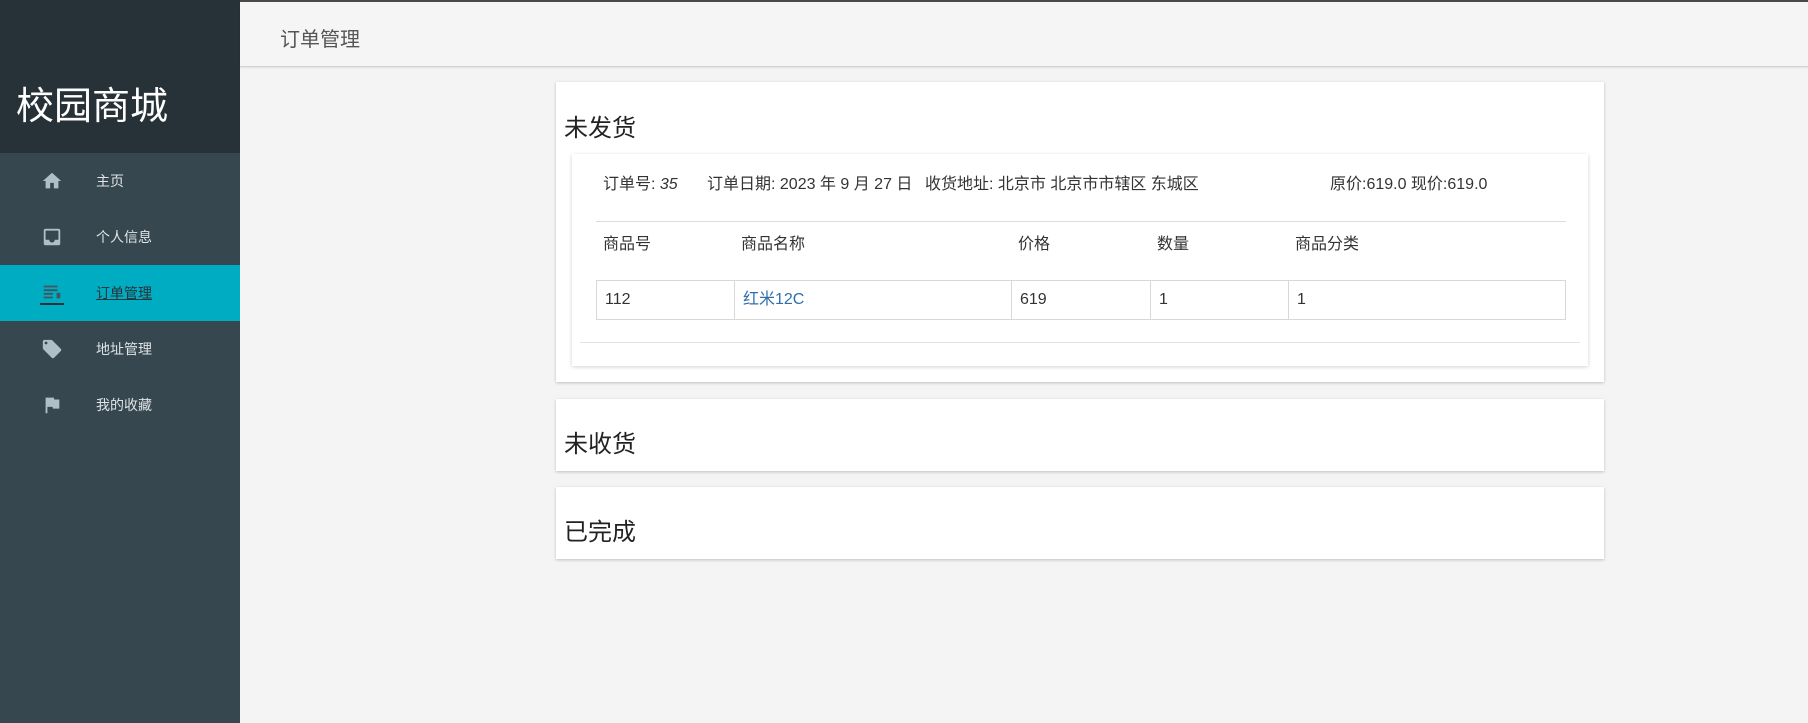  Describe the element at coordinates (1034, 244) in the screenshot. I see `column-header-price: 价格` at that location.